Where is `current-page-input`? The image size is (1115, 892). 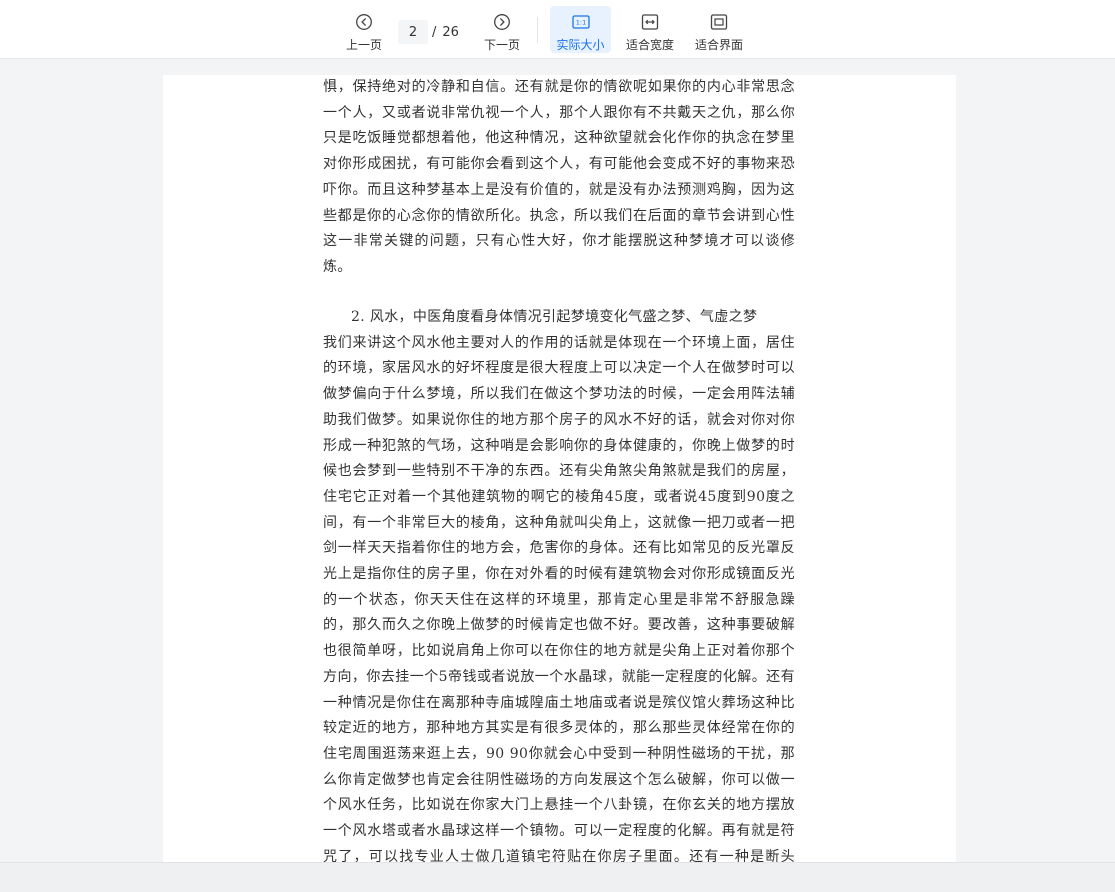
current-page-input is located at coordinates (413, 32).